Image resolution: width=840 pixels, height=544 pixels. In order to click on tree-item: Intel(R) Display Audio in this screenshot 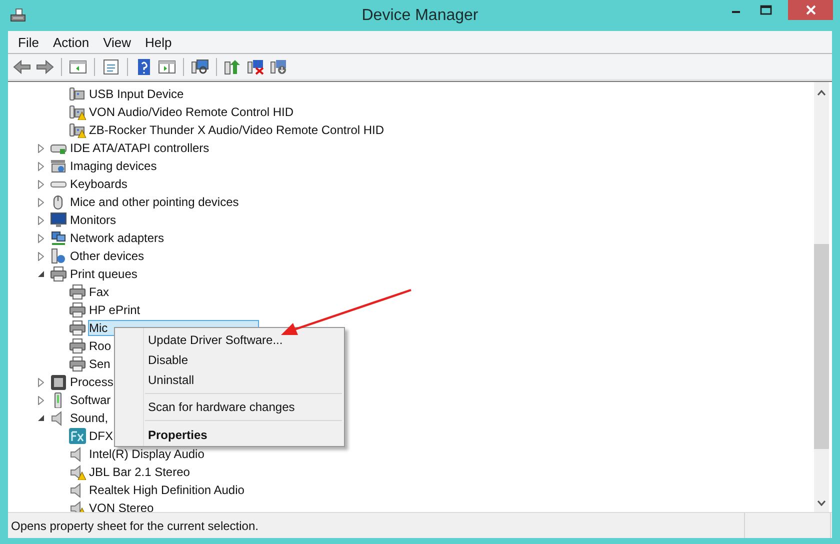, I will do `click(147, 454)`.